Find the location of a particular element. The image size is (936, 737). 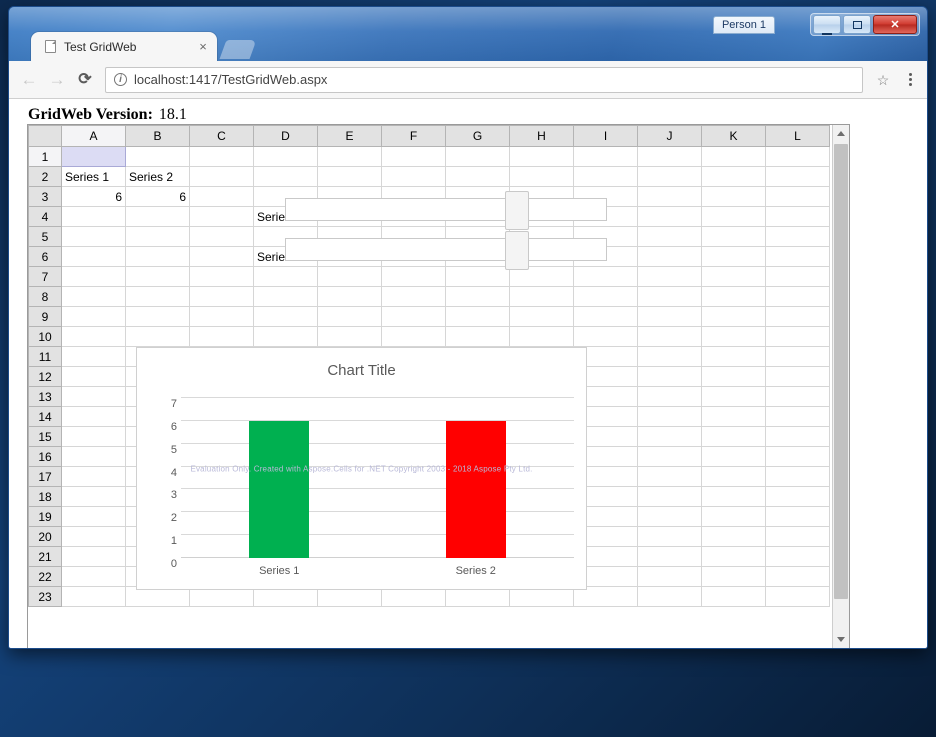

cell-e10 is located at coordinates (349, 336).